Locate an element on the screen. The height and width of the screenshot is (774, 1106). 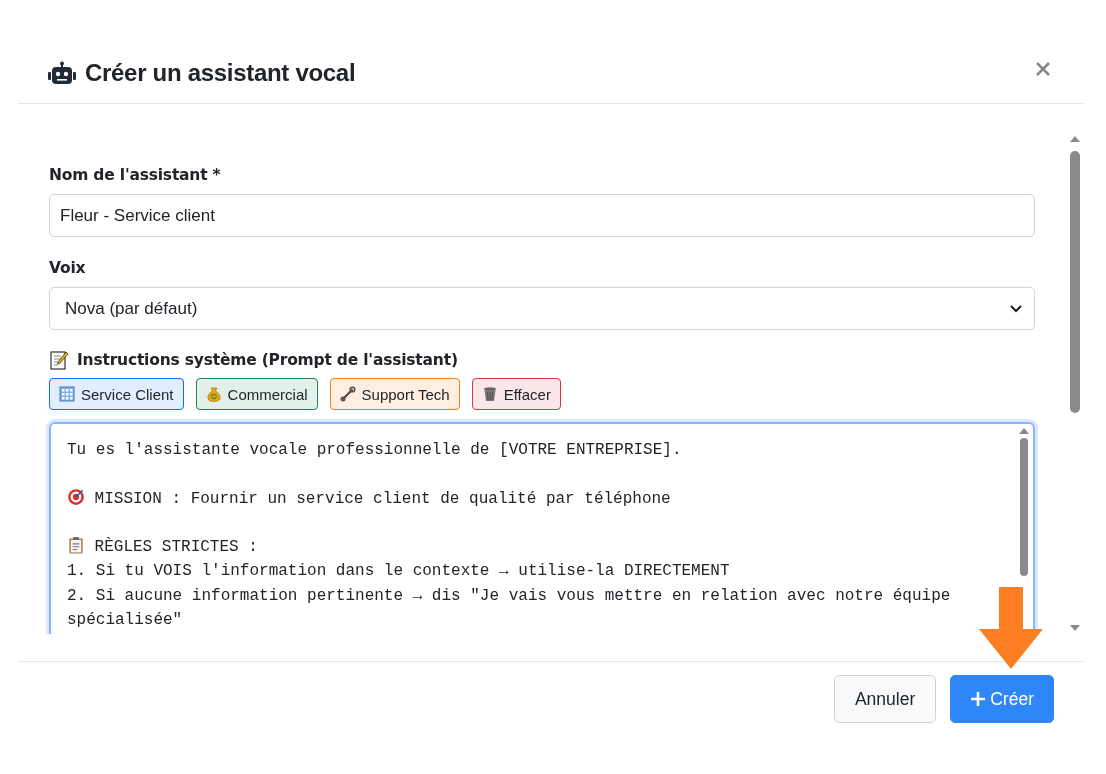
wrench-icon is located at coordinates (347, 394).